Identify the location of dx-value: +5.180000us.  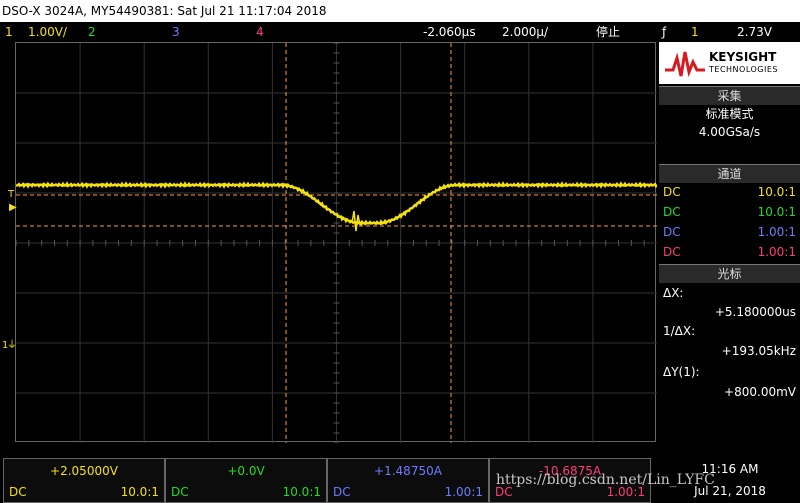
(755, 312).